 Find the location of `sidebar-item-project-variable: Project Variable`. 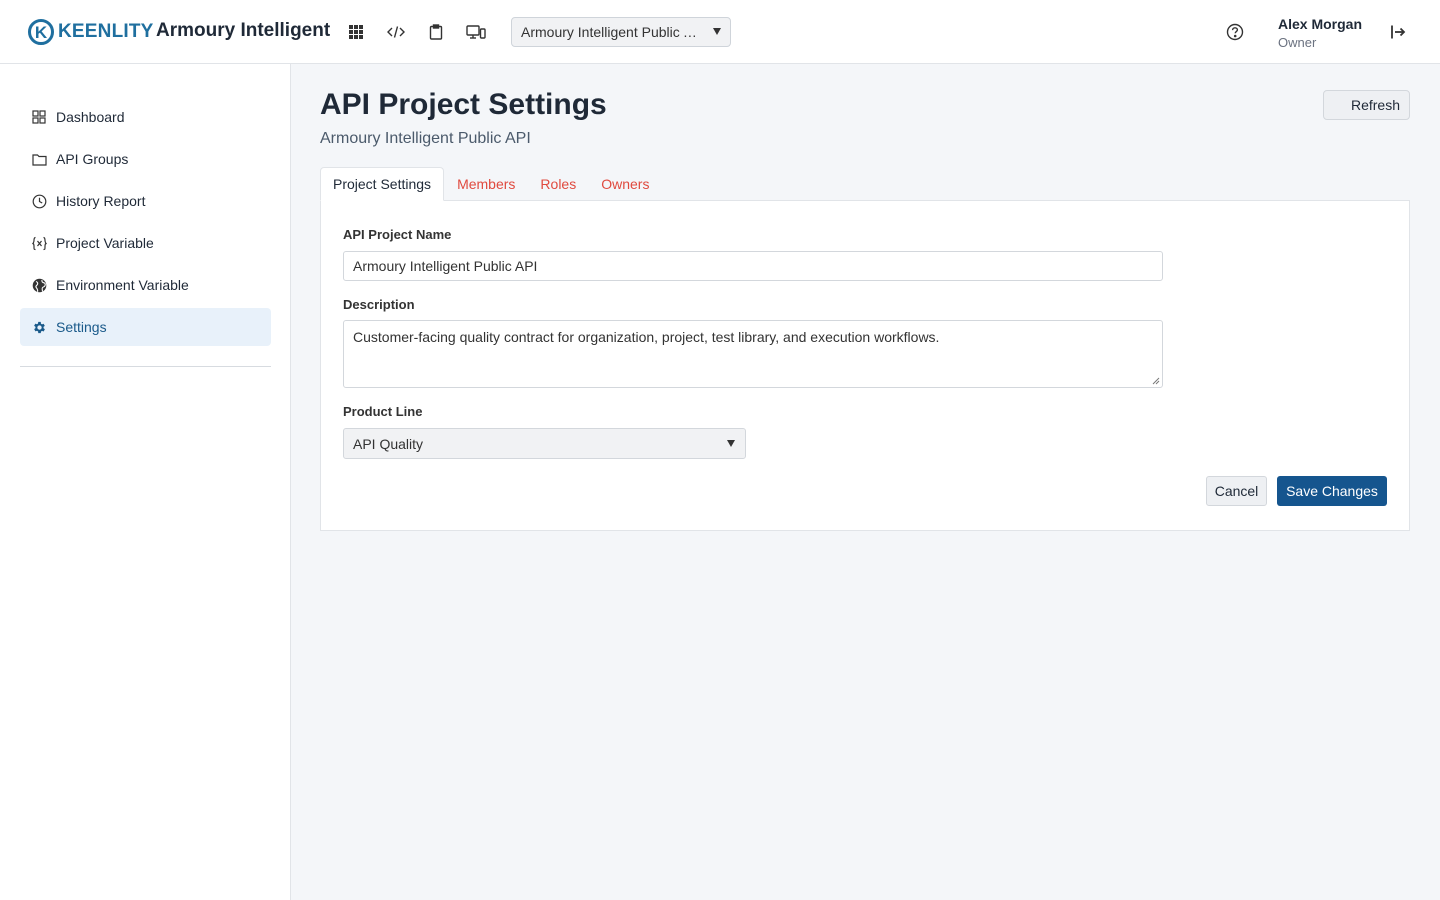

sidebar-item-project-variable: Project Variable is located at coordinates (145, 243).